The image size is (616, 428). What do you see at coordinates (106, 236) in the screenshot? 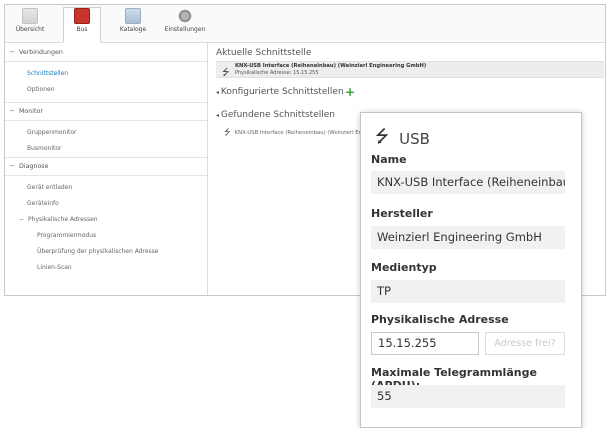
I see `sidebar-item-programming-mode: Programmiermodus` at bounding box center [106, 236].